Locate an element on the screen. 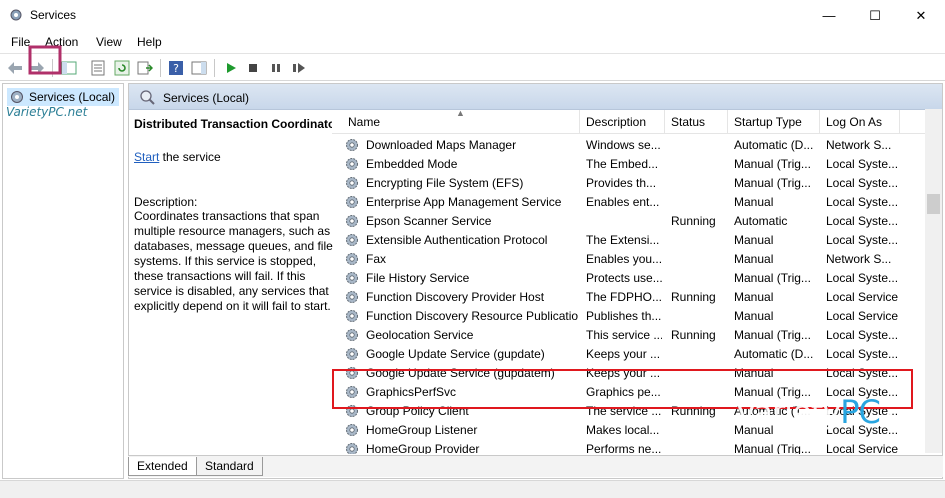 This screenshot has height=498, width=945. view-tabs: Extended Standard is located at coordinates (535, 466).